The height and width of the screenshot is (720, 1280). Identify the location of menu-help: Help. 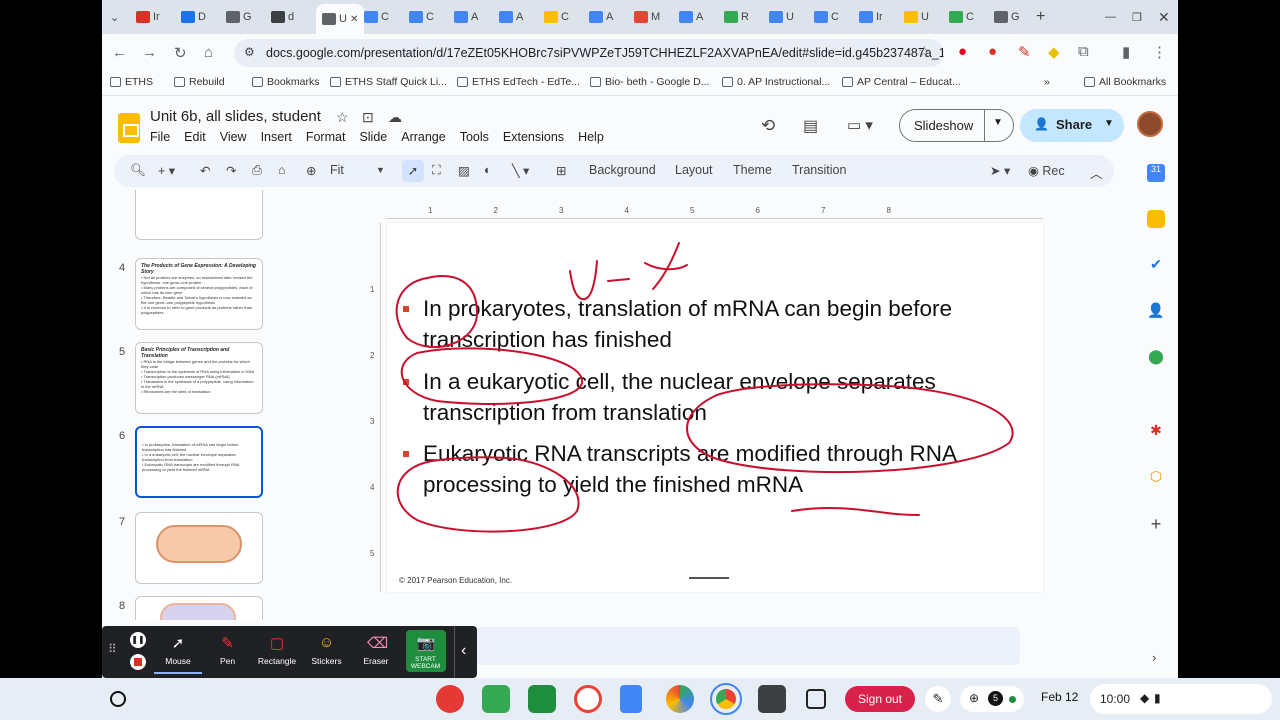
(591, 137).